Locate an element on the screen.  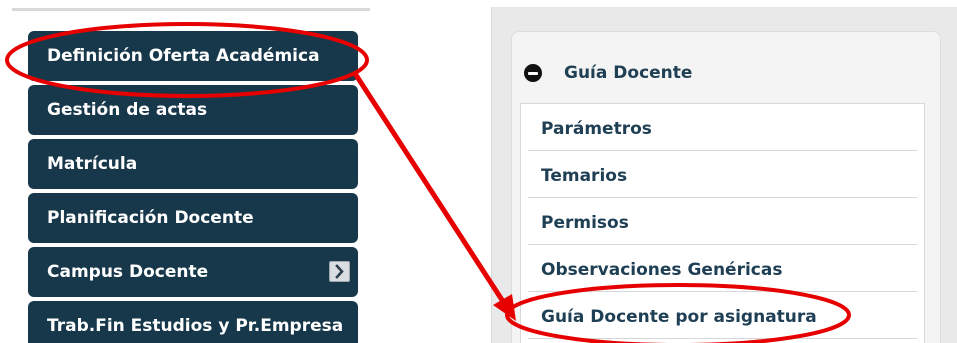
nav-item-label: Planificación Docente is located at coordinates (150, 218).